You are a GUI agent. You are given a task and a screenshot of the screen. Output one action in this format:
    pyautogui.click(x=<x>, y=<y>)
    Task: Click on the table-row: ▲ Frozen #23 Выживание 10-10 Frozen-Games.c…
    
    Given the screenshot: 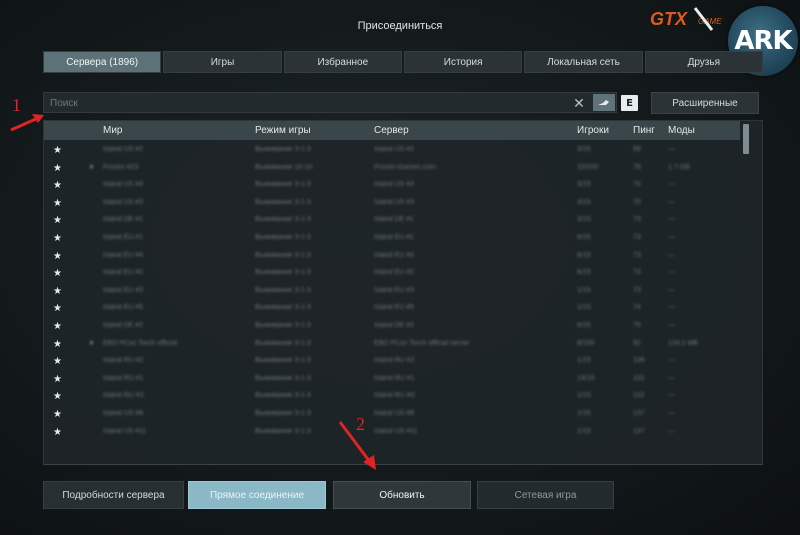 What is the action you would take?
    pyautogui.click(x=392, y=169)
    